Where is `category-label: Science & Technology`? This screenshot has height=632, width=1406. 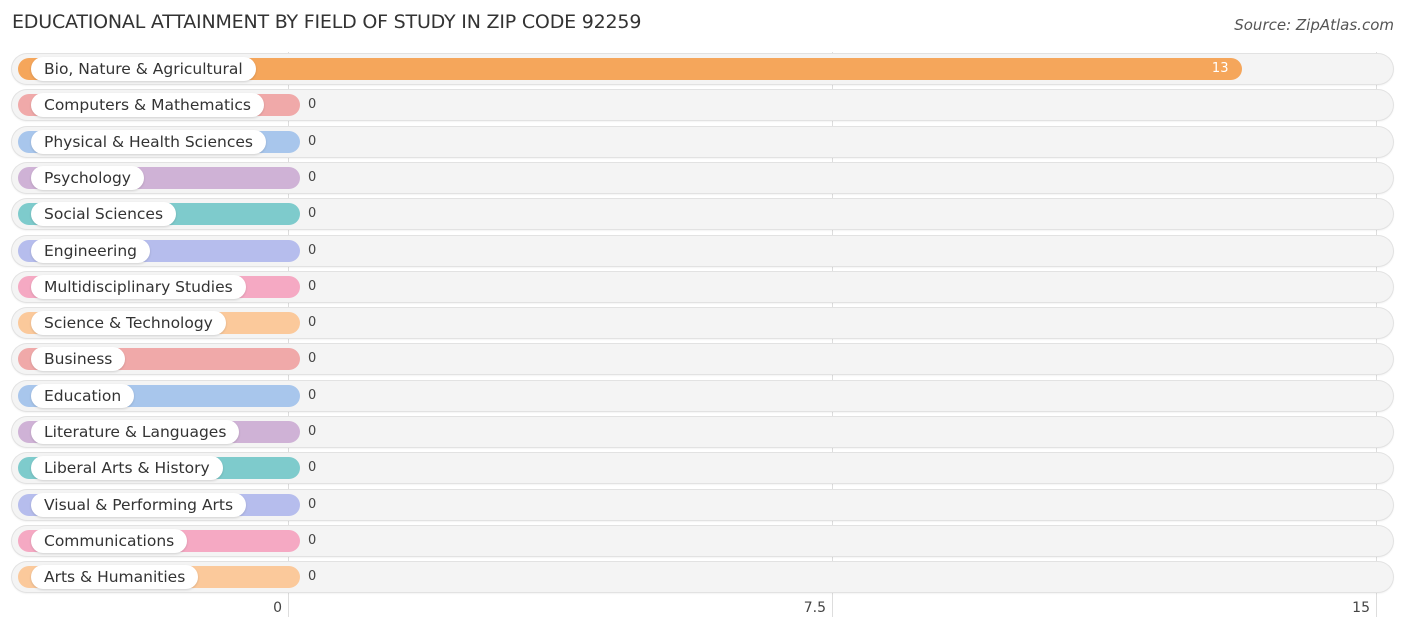 category-label: Science & Technology is located at coordinates (128, 323).